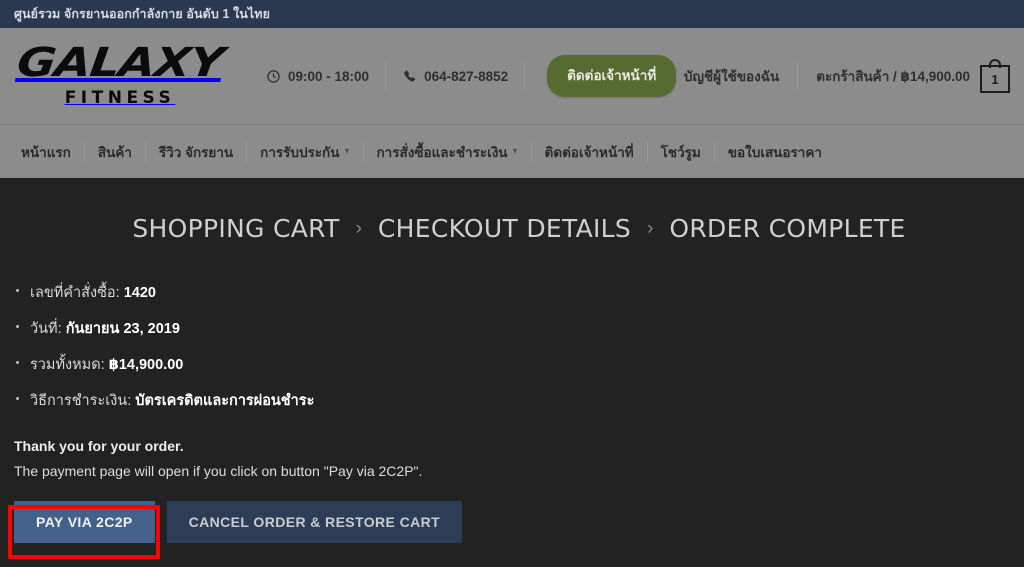 The image size is (1024, 567). What do you see at coordinates (300, 152) in the screenshot?
I see `nav-label: การรับประกัน` at bounding box center [300, 152].